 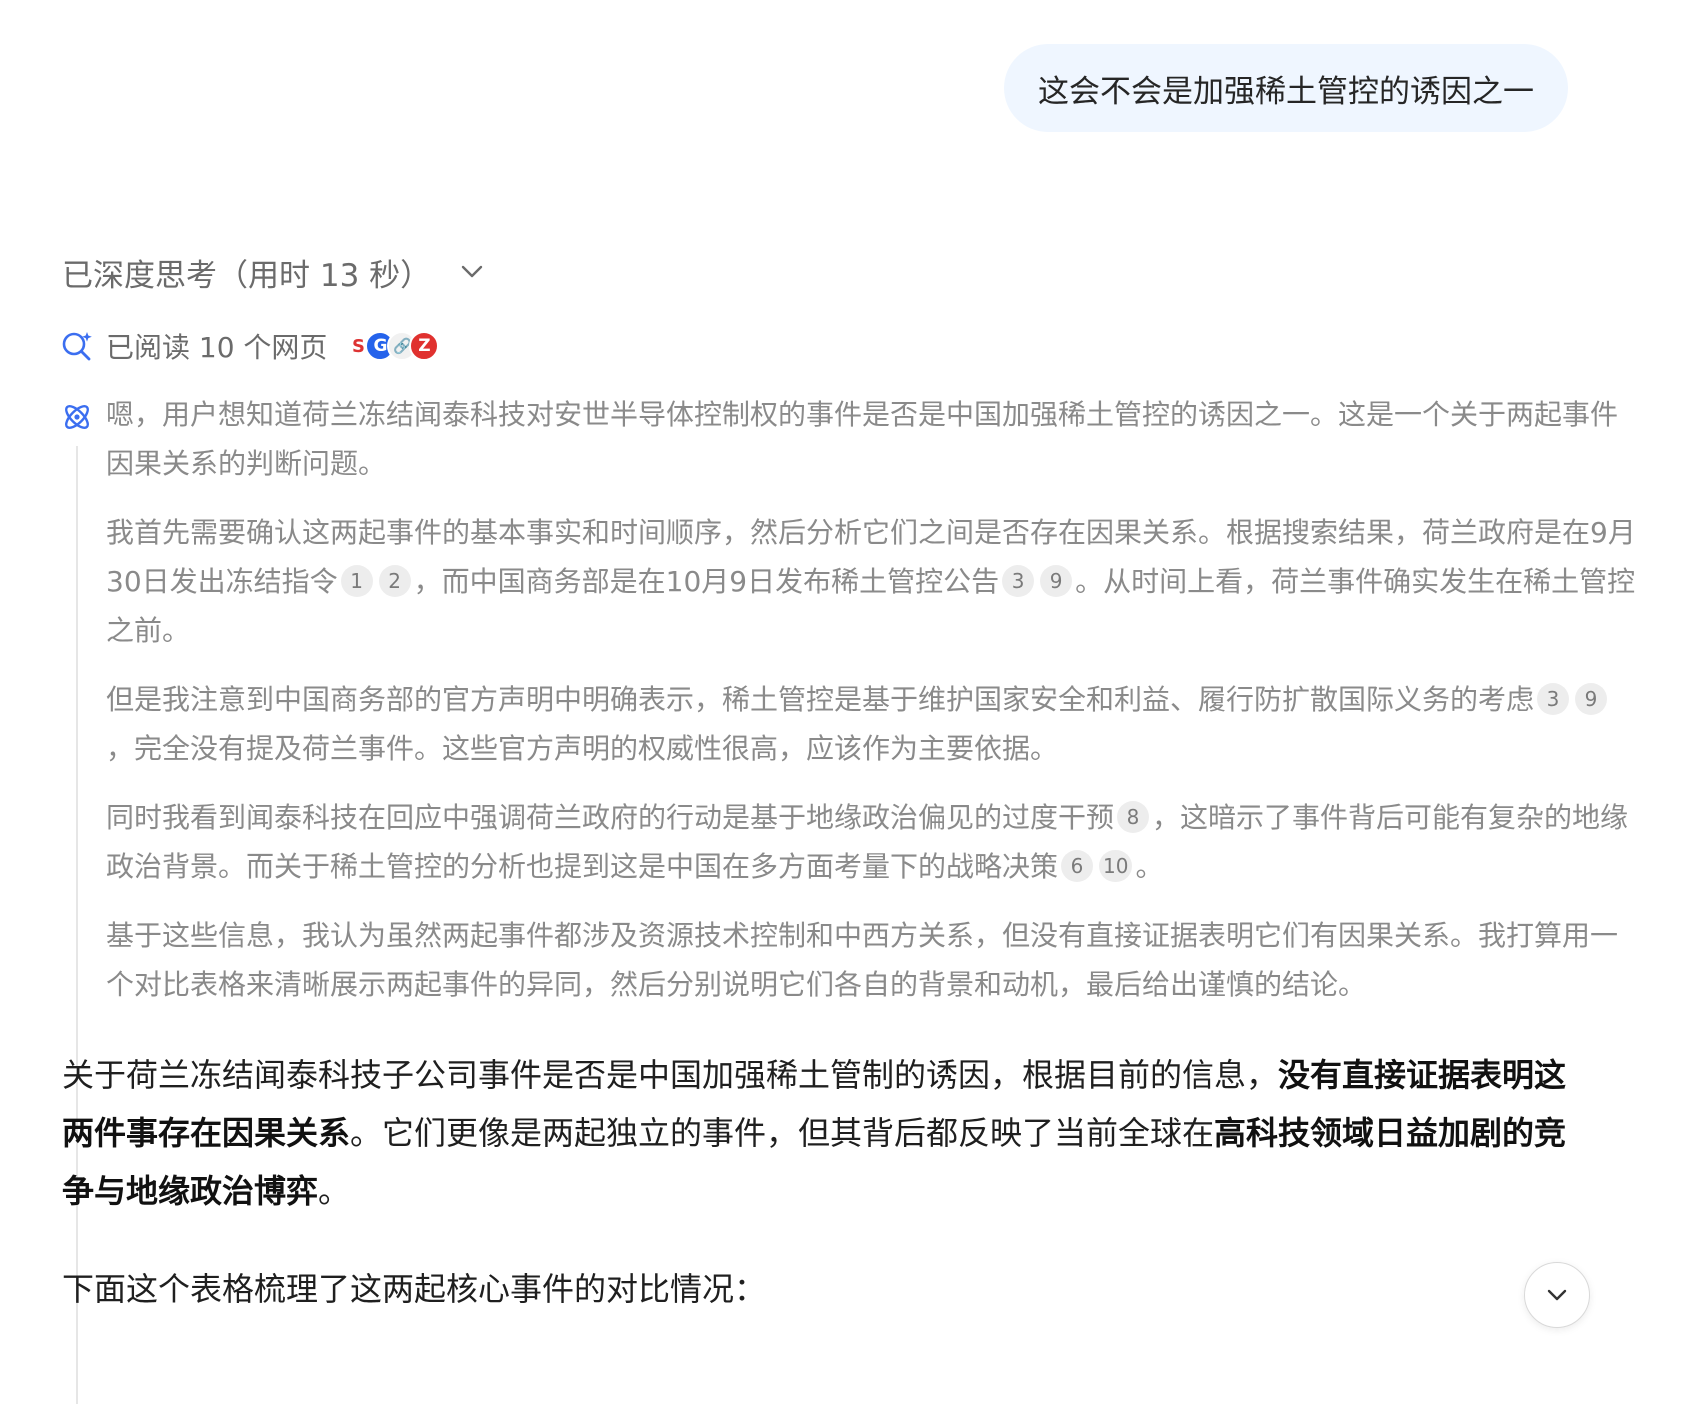 What do you see at coordinates (610, 817) in the screenshot?
I see `thinking-text: 同时我看到闻泰科技在回应中强调荷兰政府的行动是基于地缘政治偏见的过度干预` at bounding box center [610, 817].